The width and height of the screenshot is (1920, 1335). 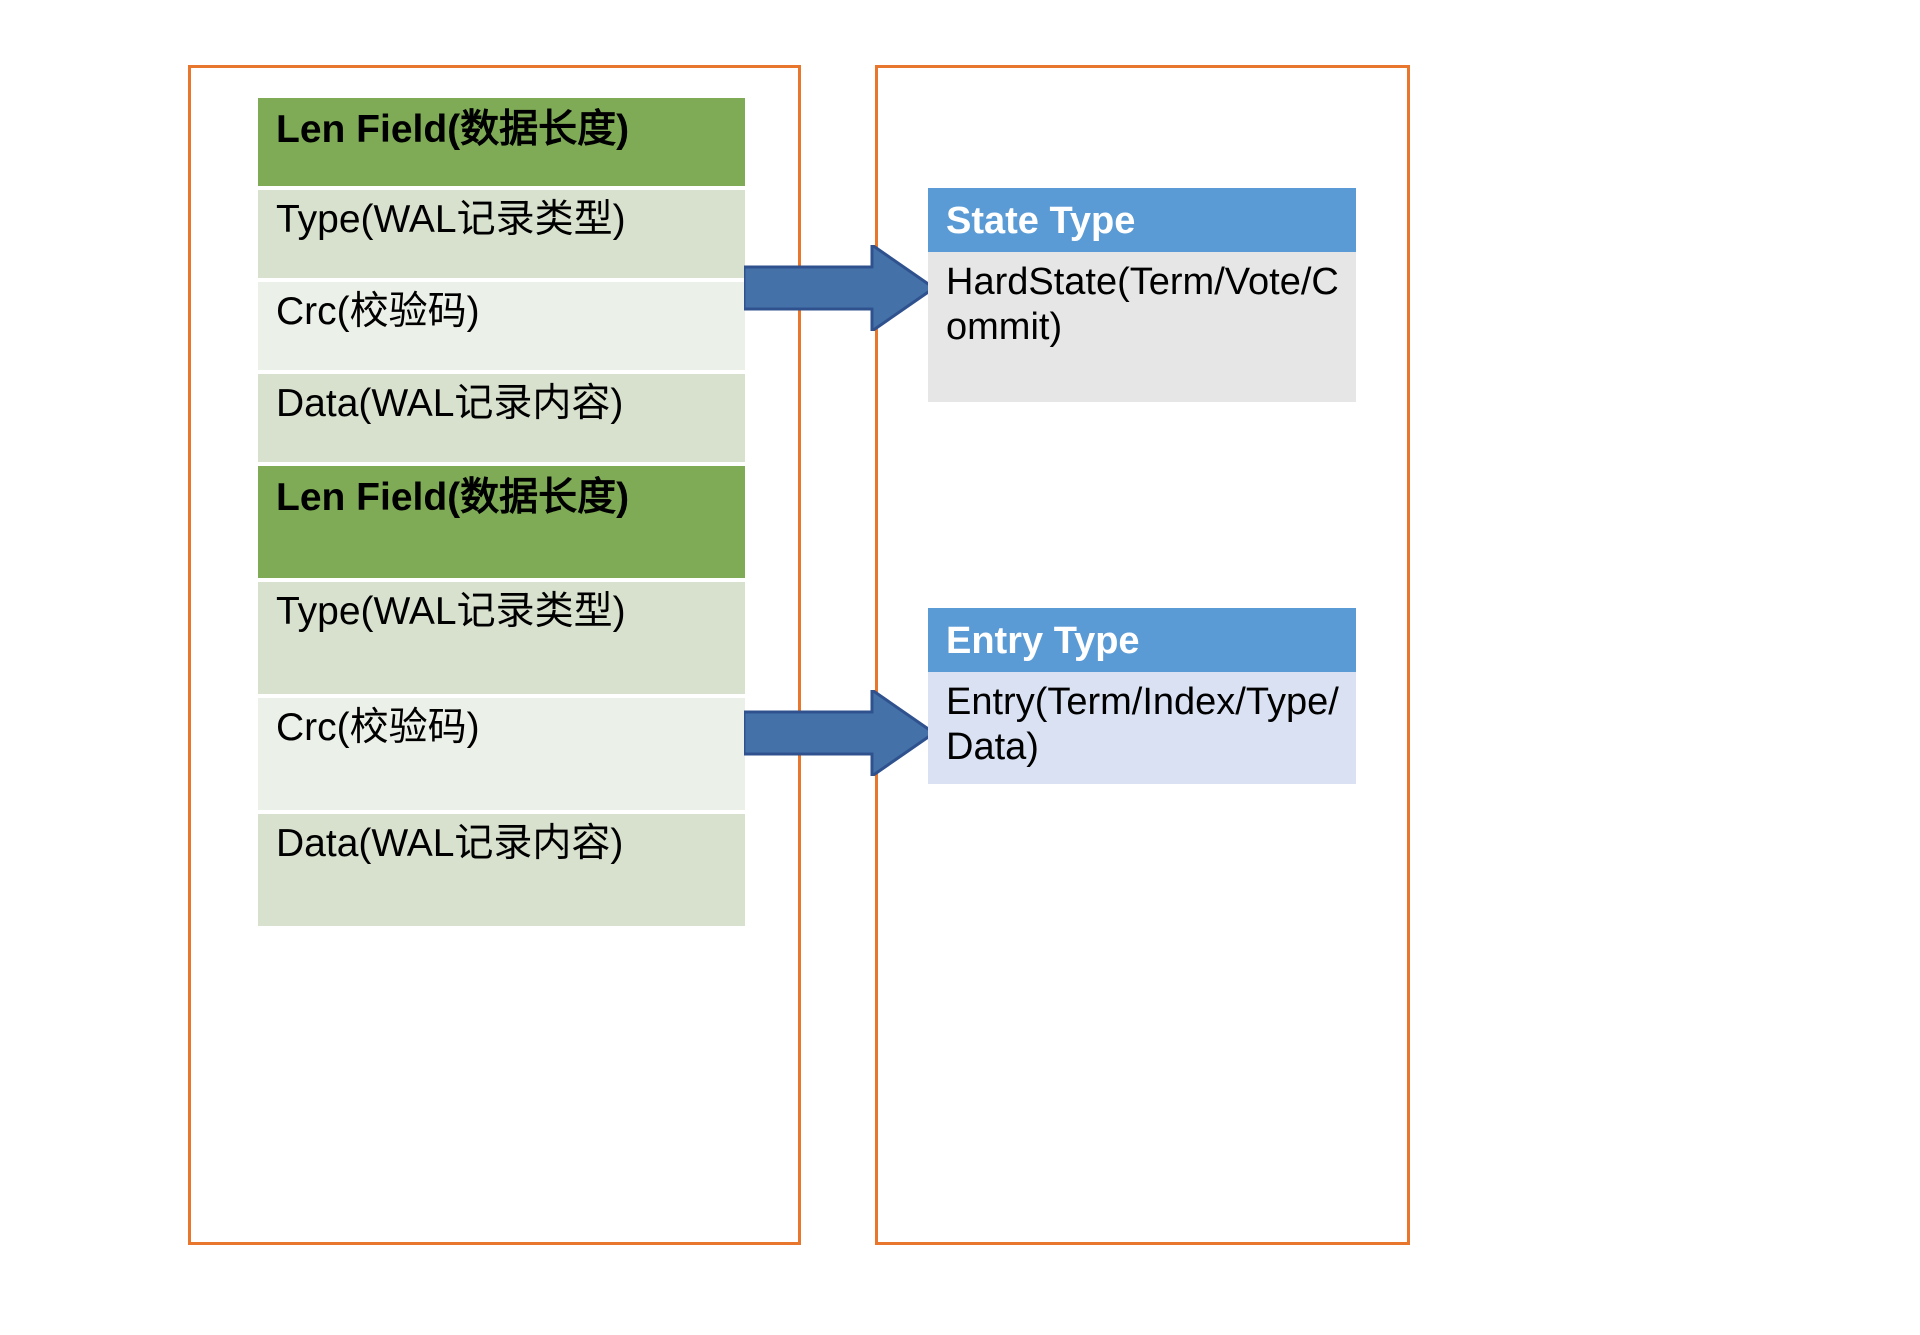 What do you see at coordinates (501, 638) in the screenshot?
I see `wal-row-type-2: Type(WAL记录类型)` at bounding box center [501, 638].